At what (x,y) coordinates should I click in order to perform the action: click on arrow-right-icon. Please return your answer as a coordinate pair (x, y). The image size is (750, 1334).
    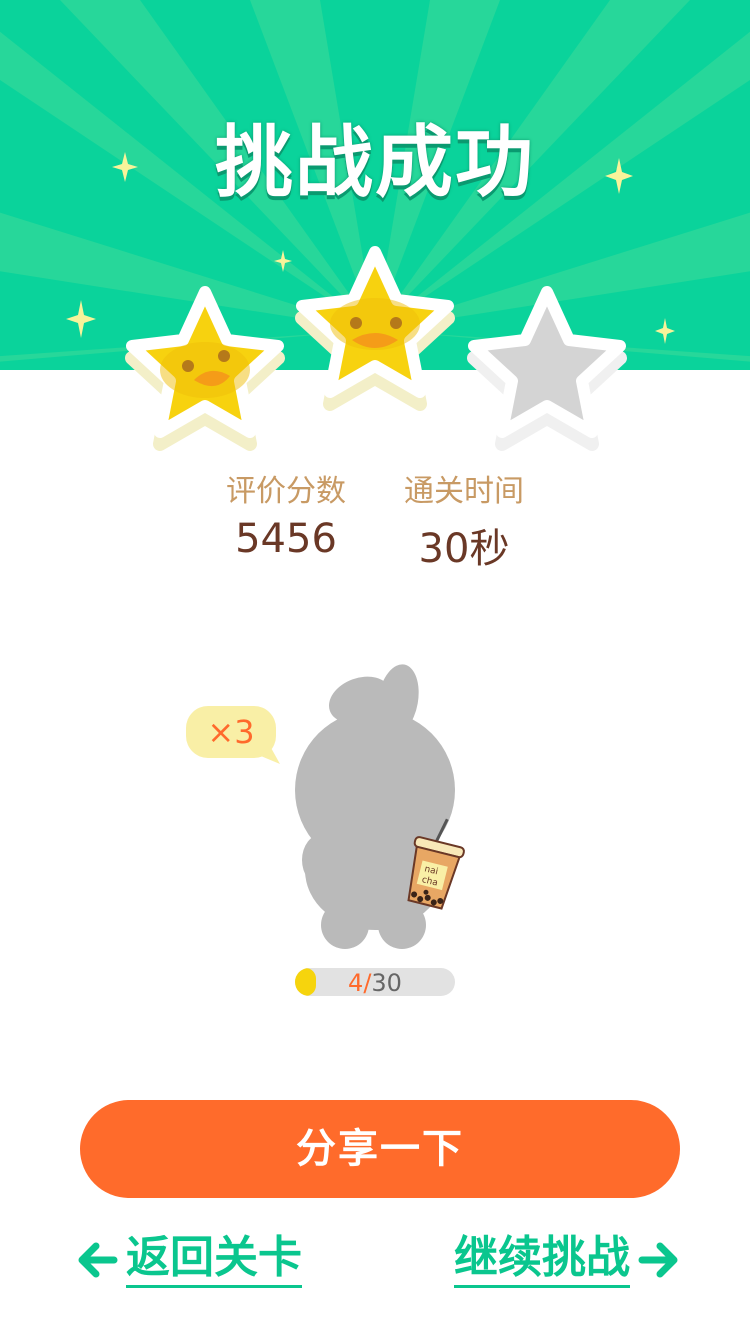
    Looking at the image, I should click on (658, 1260).